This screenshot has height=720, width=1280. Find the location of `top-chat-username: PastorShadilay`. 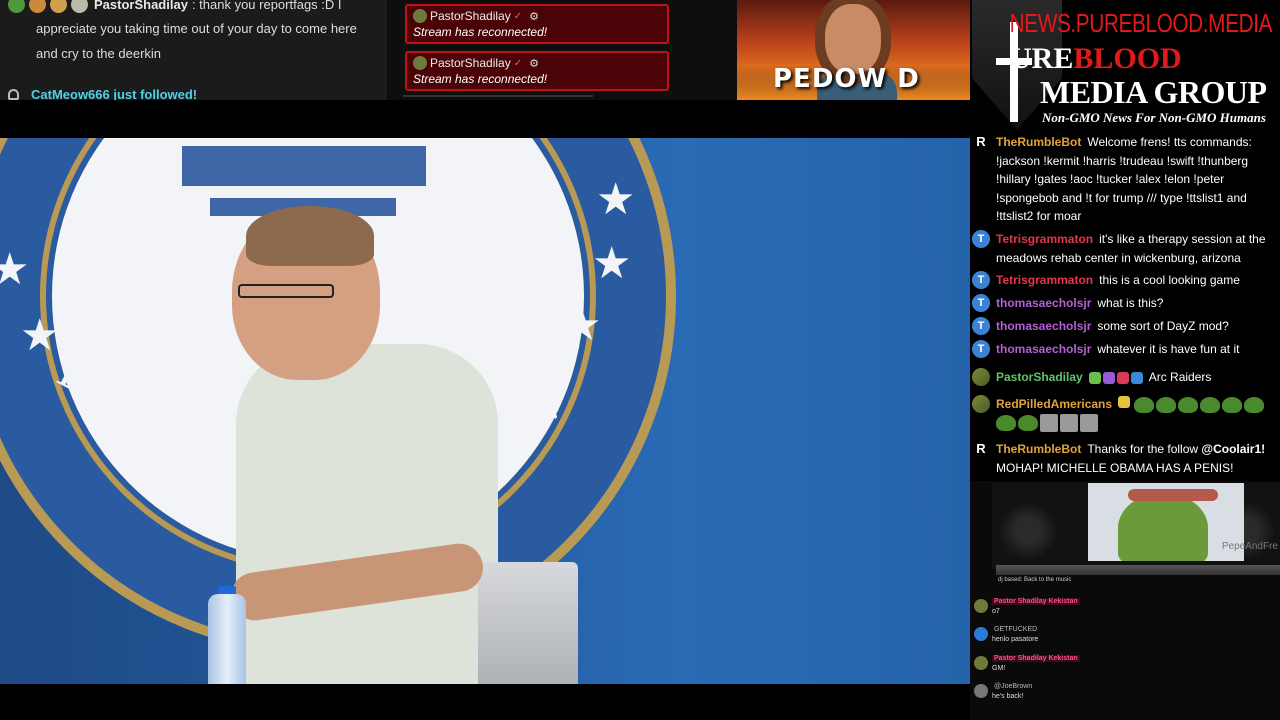

top-chat-username: PastorShadilay is located at coordinates (141, 6).